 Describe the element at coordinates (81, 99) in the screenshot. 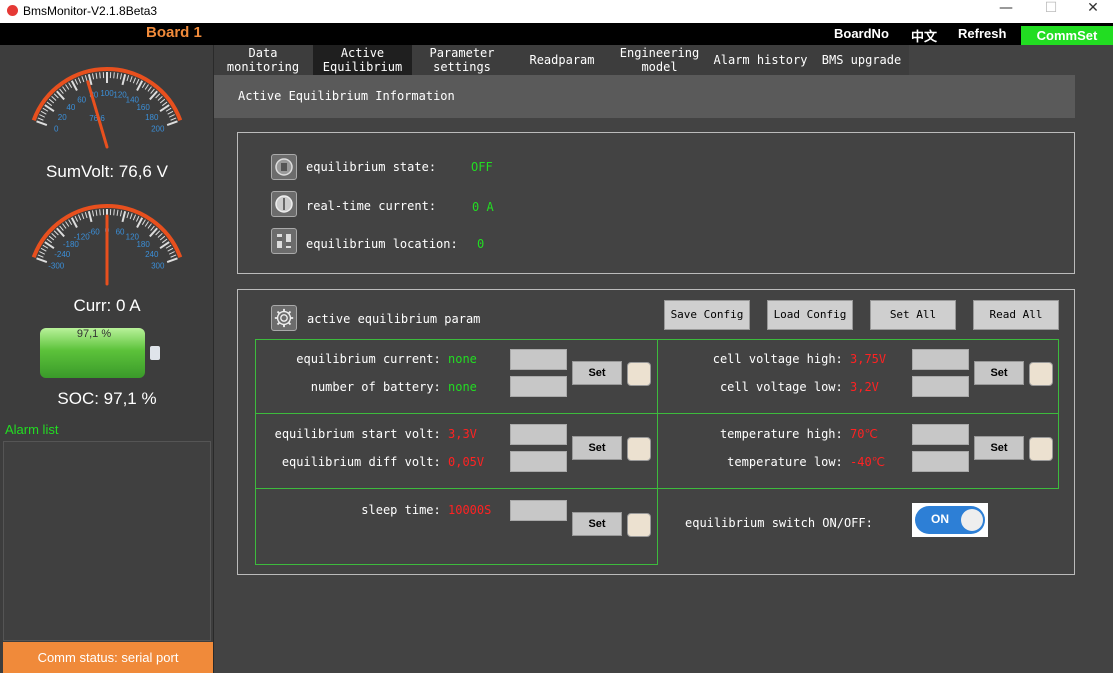

I see `gauge-tick-label: 60` at that location.